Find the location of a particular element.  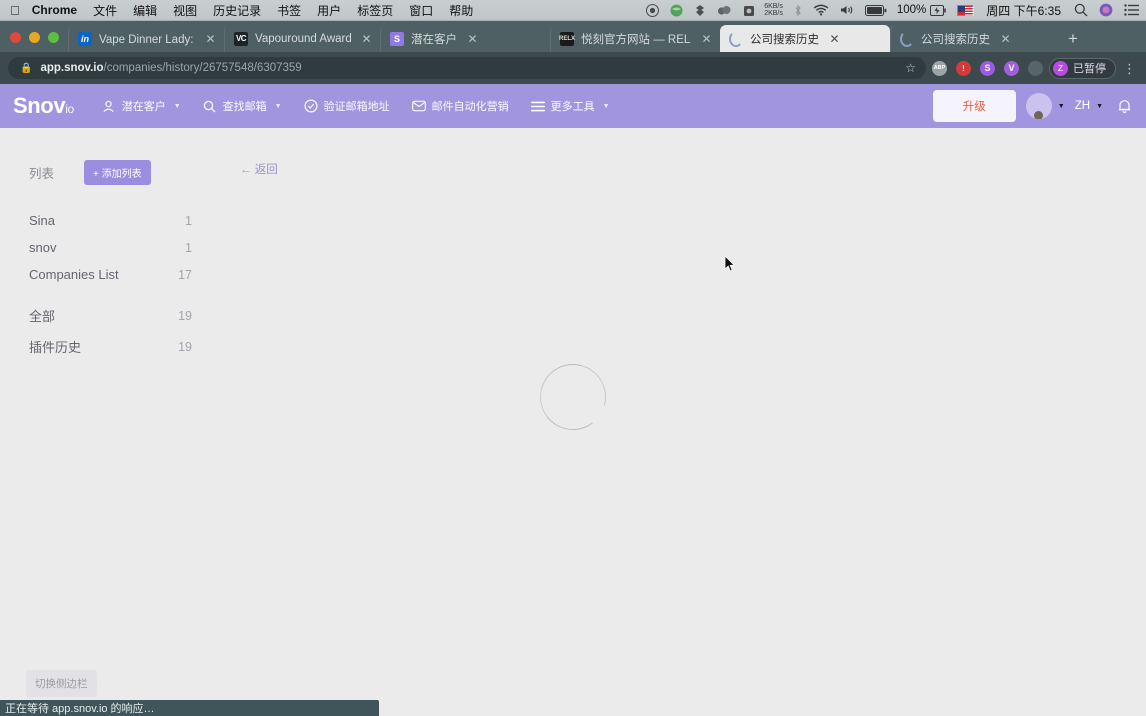

app-header-right: 升级 ▼ ZH ▼ is located at coordinates (1039, 106).